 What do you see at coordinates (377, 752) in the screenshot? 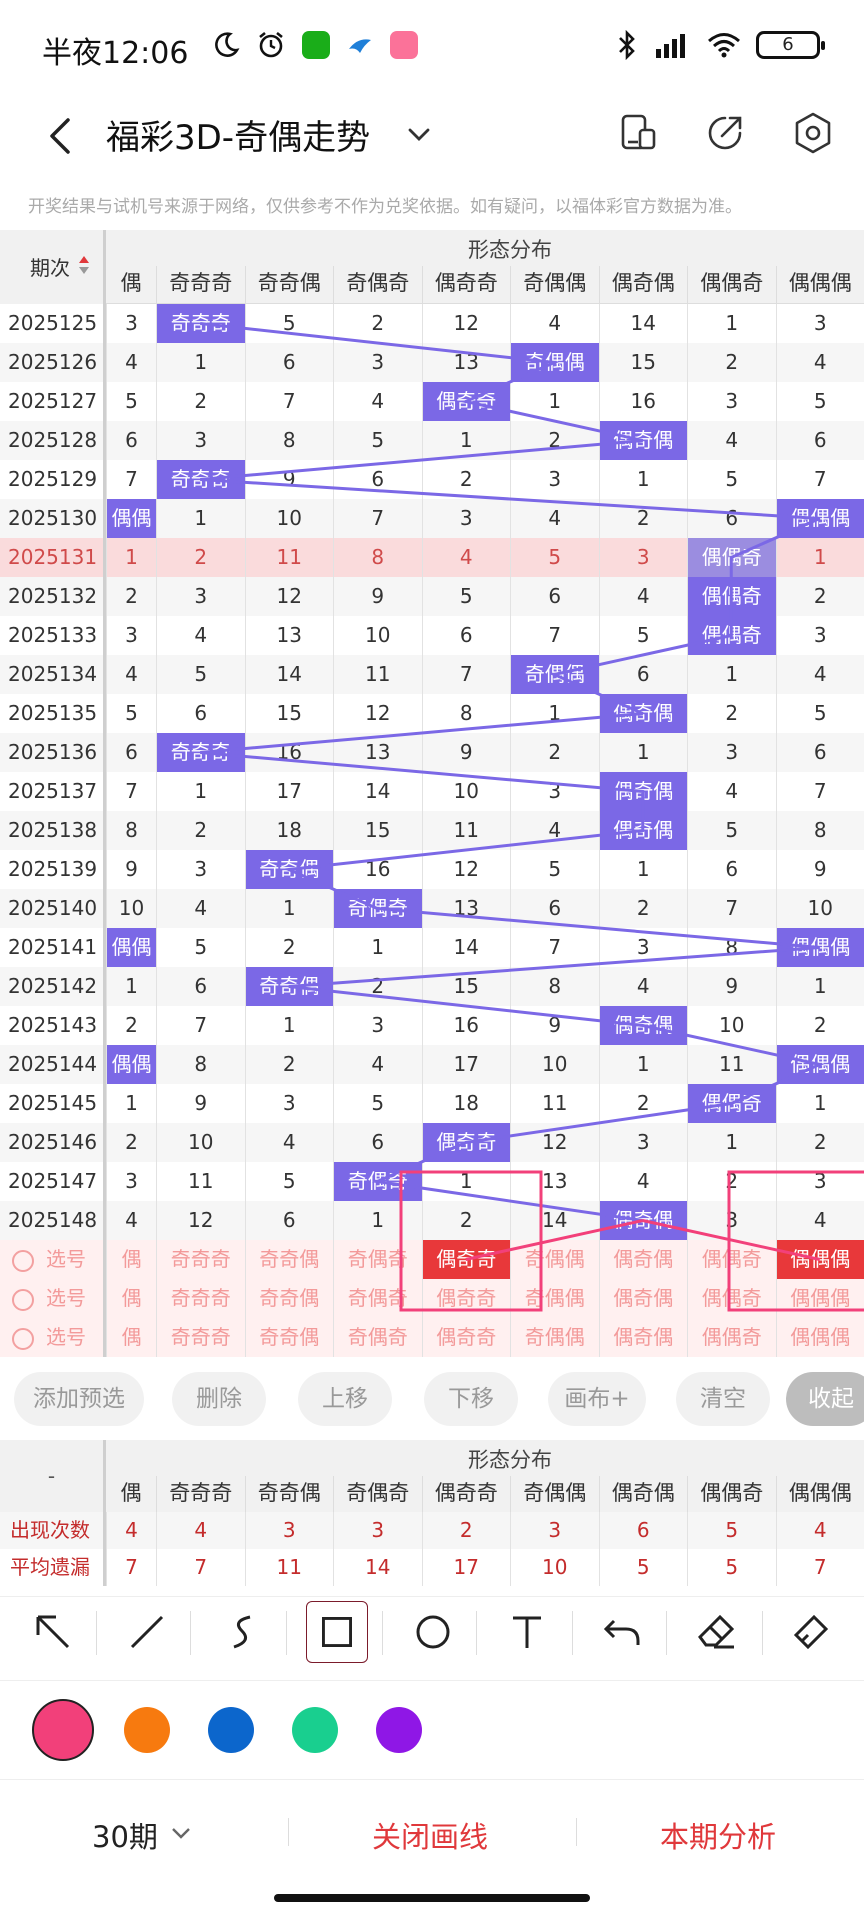
I see `omit-cell: 13` at bounding box center [377, 752].